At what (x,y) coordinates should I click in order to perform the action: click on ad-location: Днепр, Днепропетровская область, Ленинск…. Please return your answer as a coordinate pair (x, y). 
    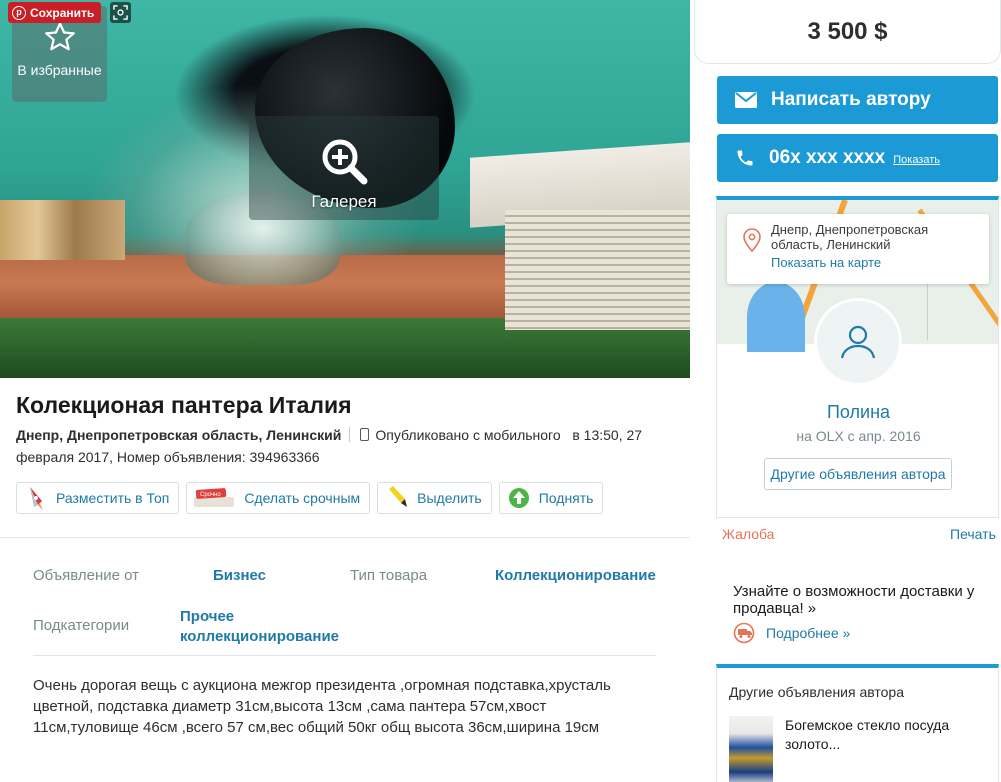
    Looking at the image, I should click on (179, 435).